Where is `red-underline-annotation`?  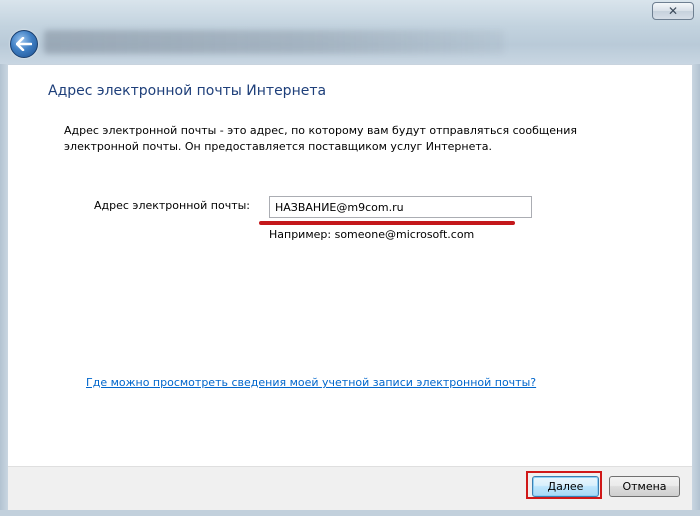
red-underline-annotation is located at coordinates (387, 223).